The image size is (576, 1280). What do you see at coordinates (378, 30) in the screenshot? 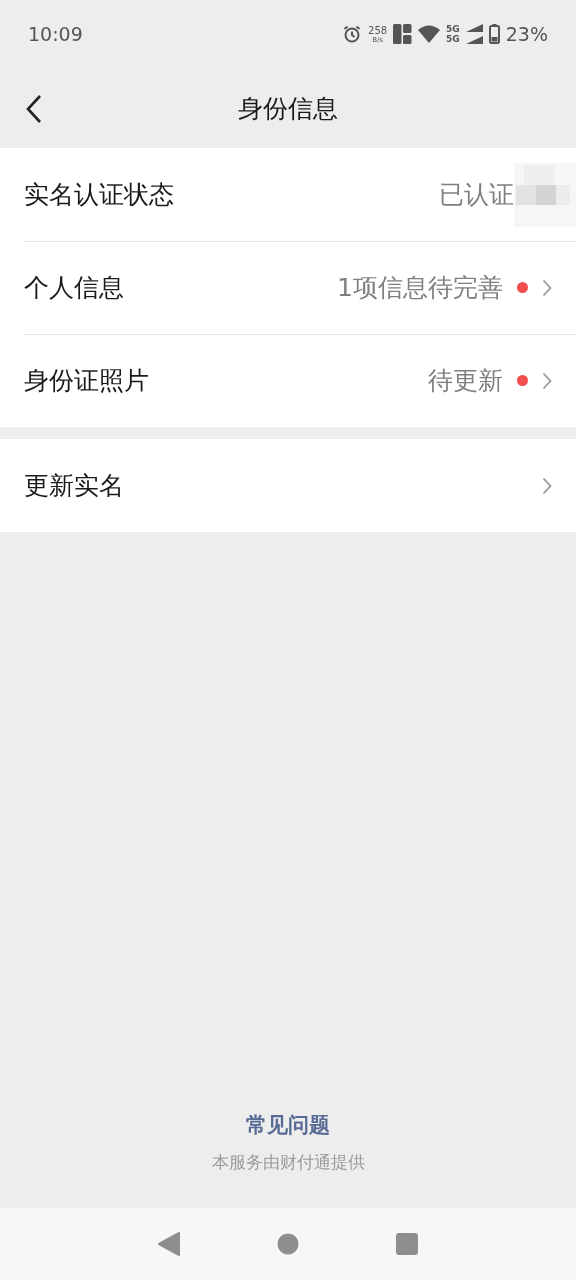
I see `network-speed: 258` at bounding box center [378, 30].